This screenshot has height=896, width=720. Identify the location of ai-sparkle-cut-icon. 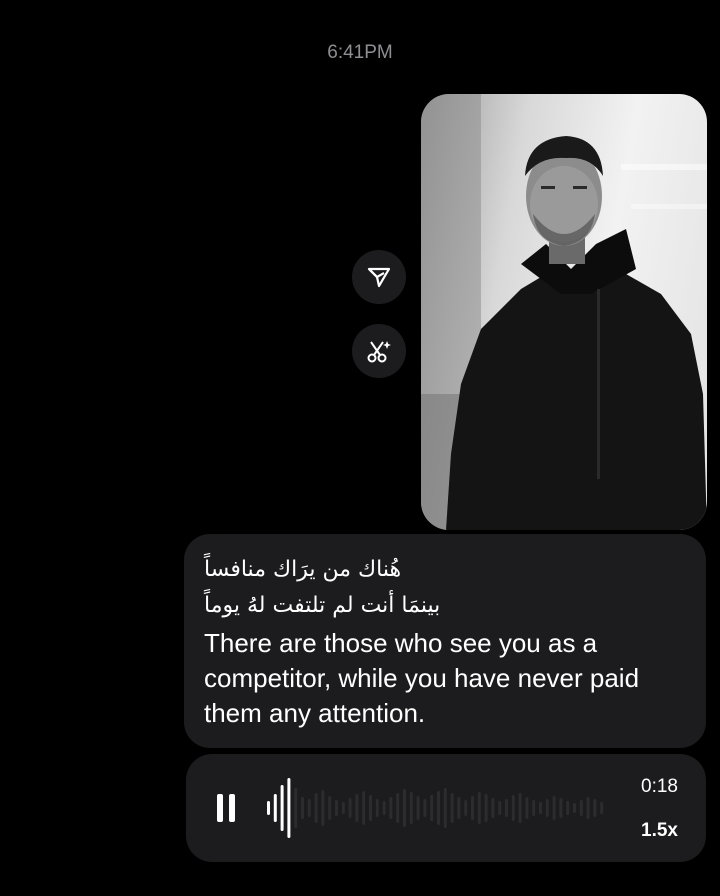
(379, 352).